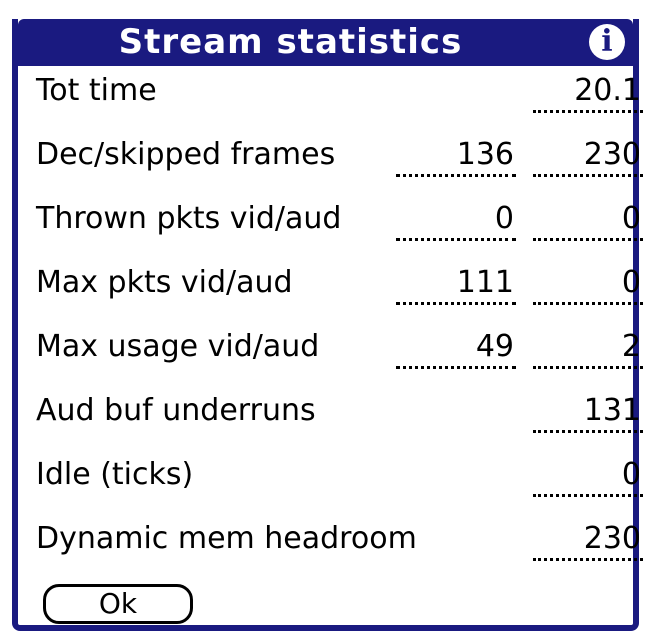 This screenshot has height=637, width=651. Describe the element at coordinates (178, 346) in the screenshot. I see `stat-label: Max usage vid/aud` at that location.